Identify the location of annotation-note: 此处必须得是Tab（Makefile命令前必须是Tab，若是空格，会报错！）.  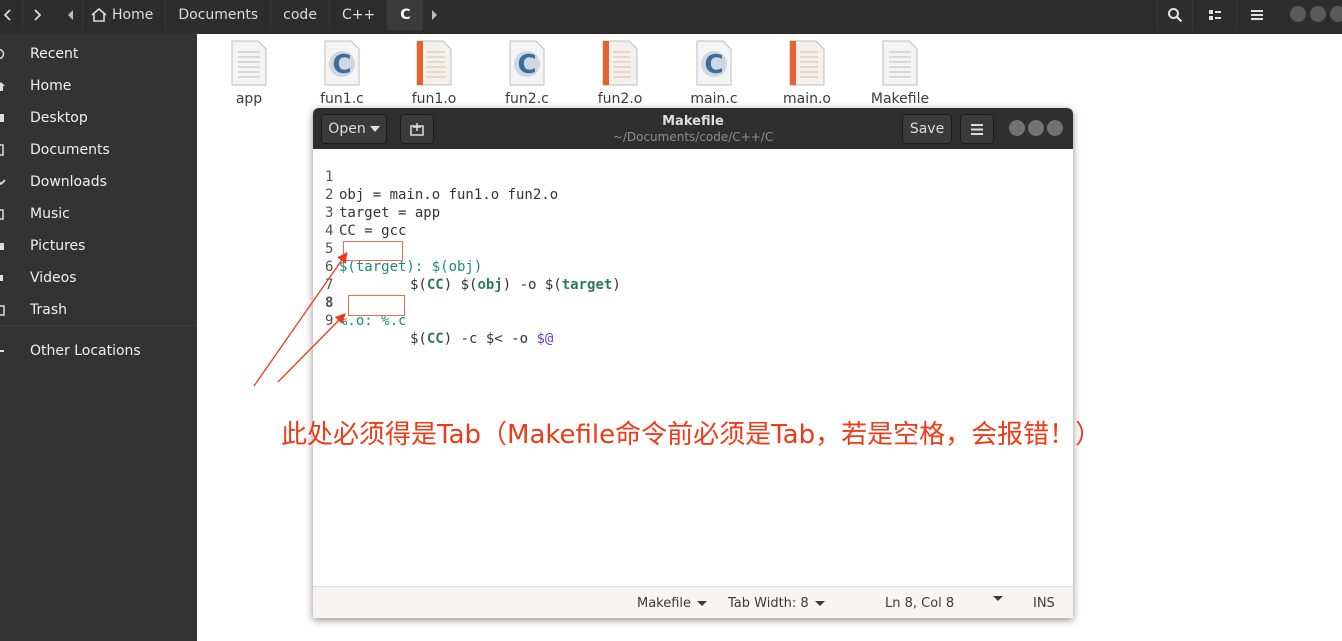
(691, 435).